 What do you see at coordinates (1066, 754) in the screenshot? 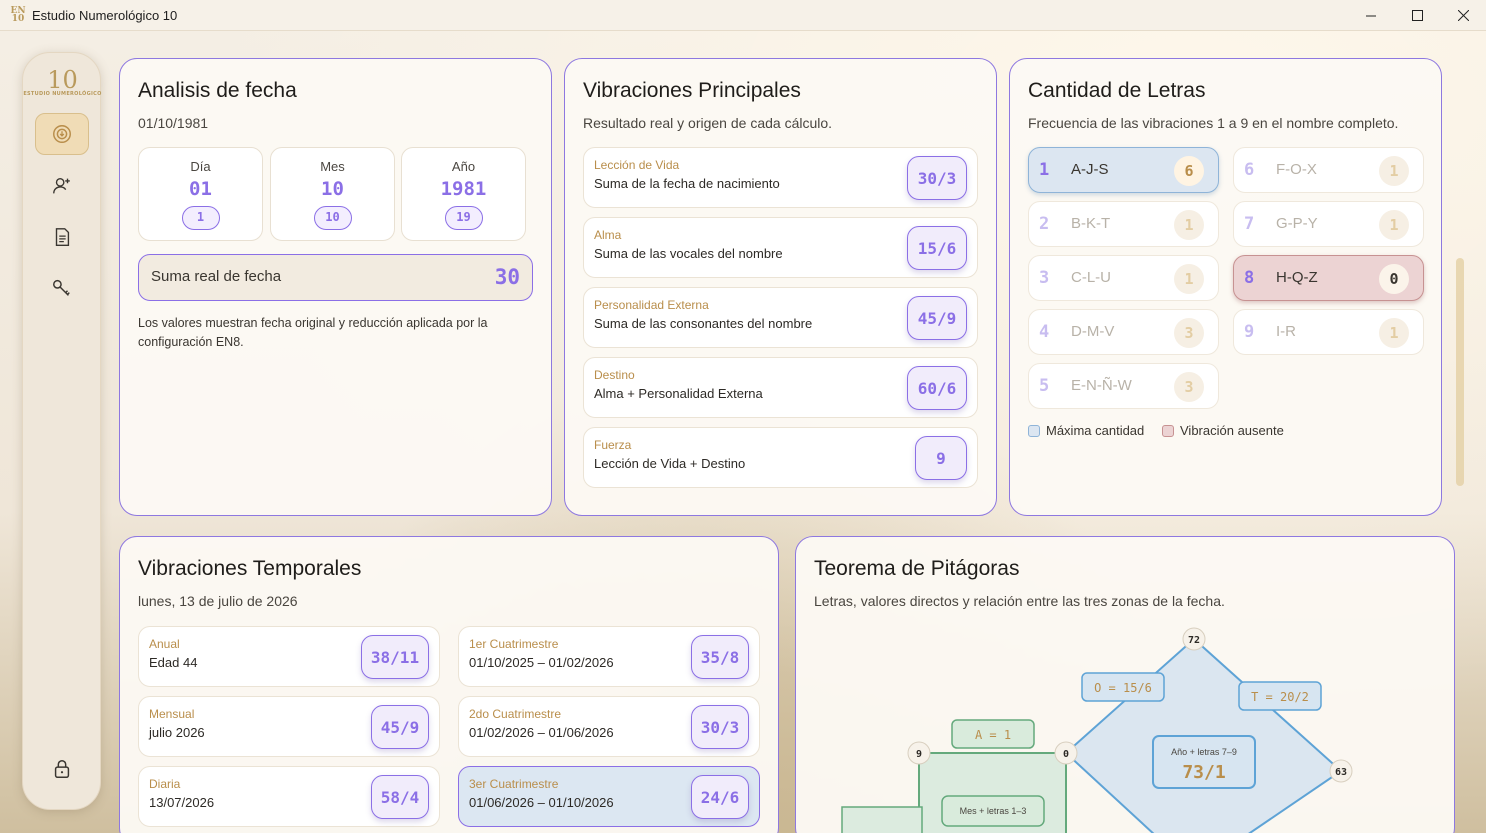
I see `node-mid-label: 0` at bounding box center [1066, 754].